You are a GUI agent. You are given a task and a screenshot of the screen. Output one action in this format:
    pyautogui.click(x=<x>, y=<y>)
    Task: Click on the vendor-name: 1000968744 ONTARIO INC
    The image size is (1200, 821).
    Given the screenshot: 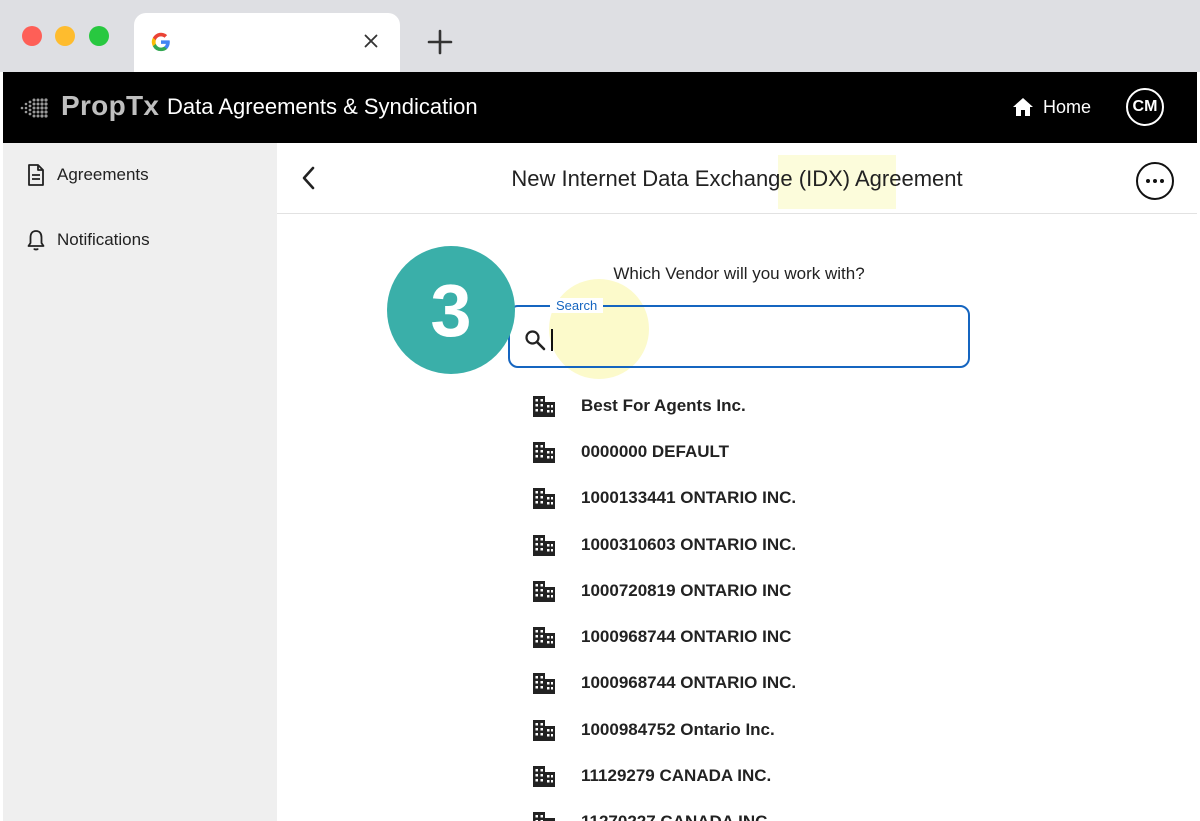 What is the action you would take?
    pyautogui.click(x=686, y=636)
    